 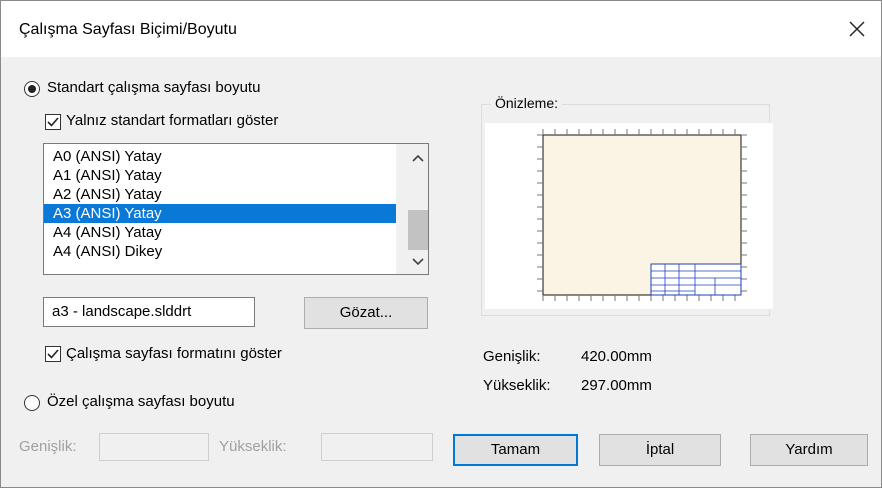 I want to click on only-standard-label: Yalnız standart formatları göster, so click(x=172, y=120).